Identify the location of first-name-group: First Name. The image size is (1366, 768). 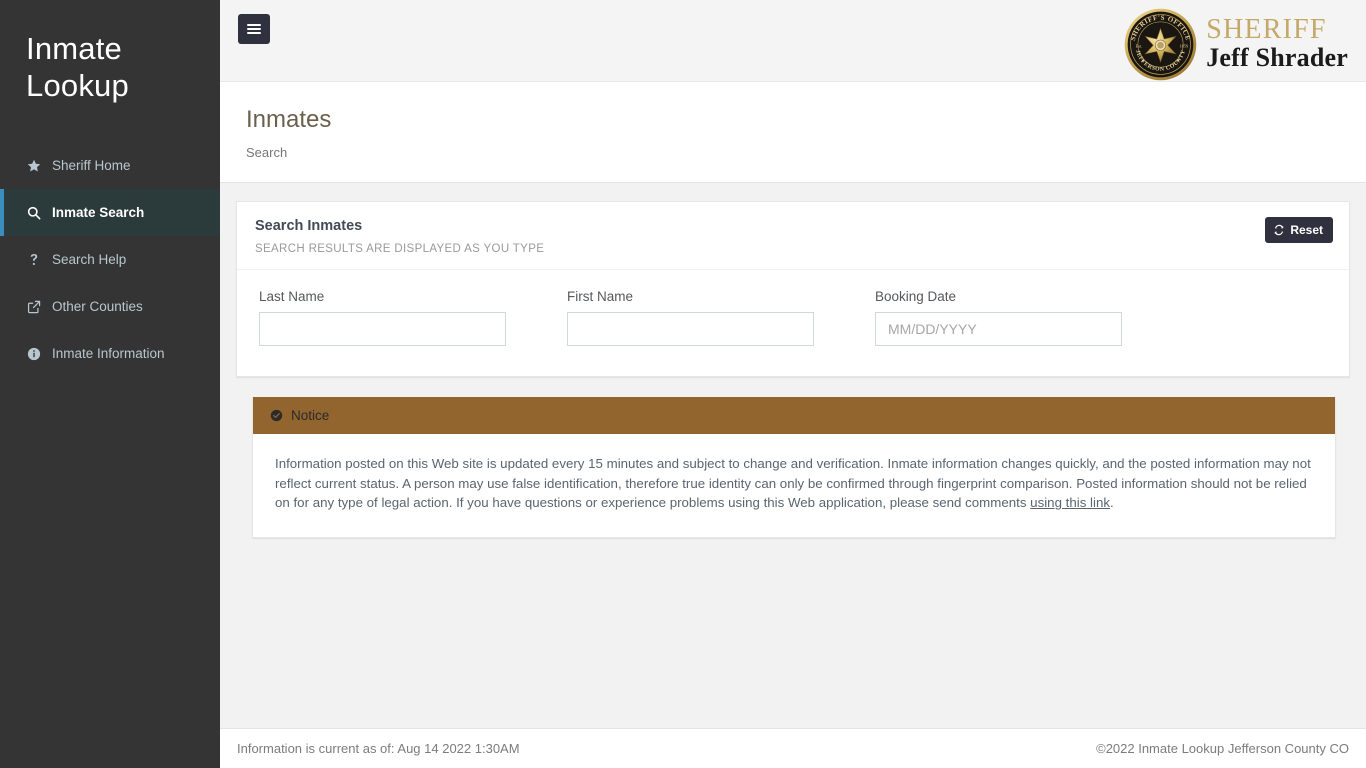
(690, 318).